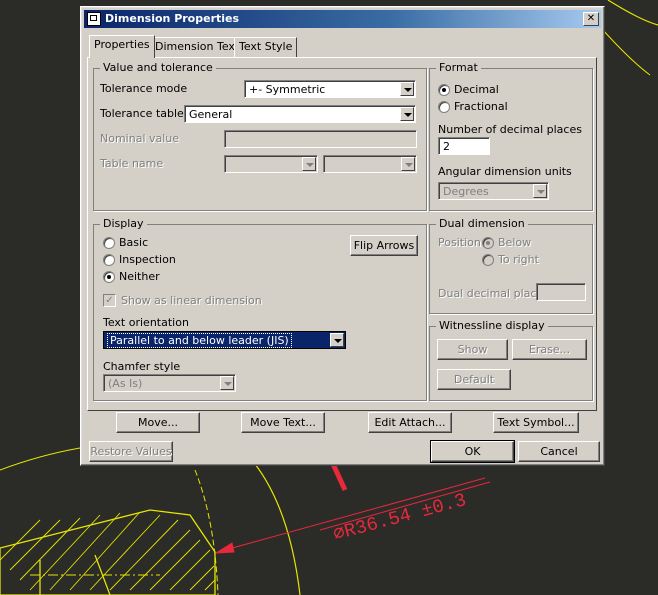 The width and height of the screenshot is (658, 595). I want to click on group-label: Display, so click(123, 223).